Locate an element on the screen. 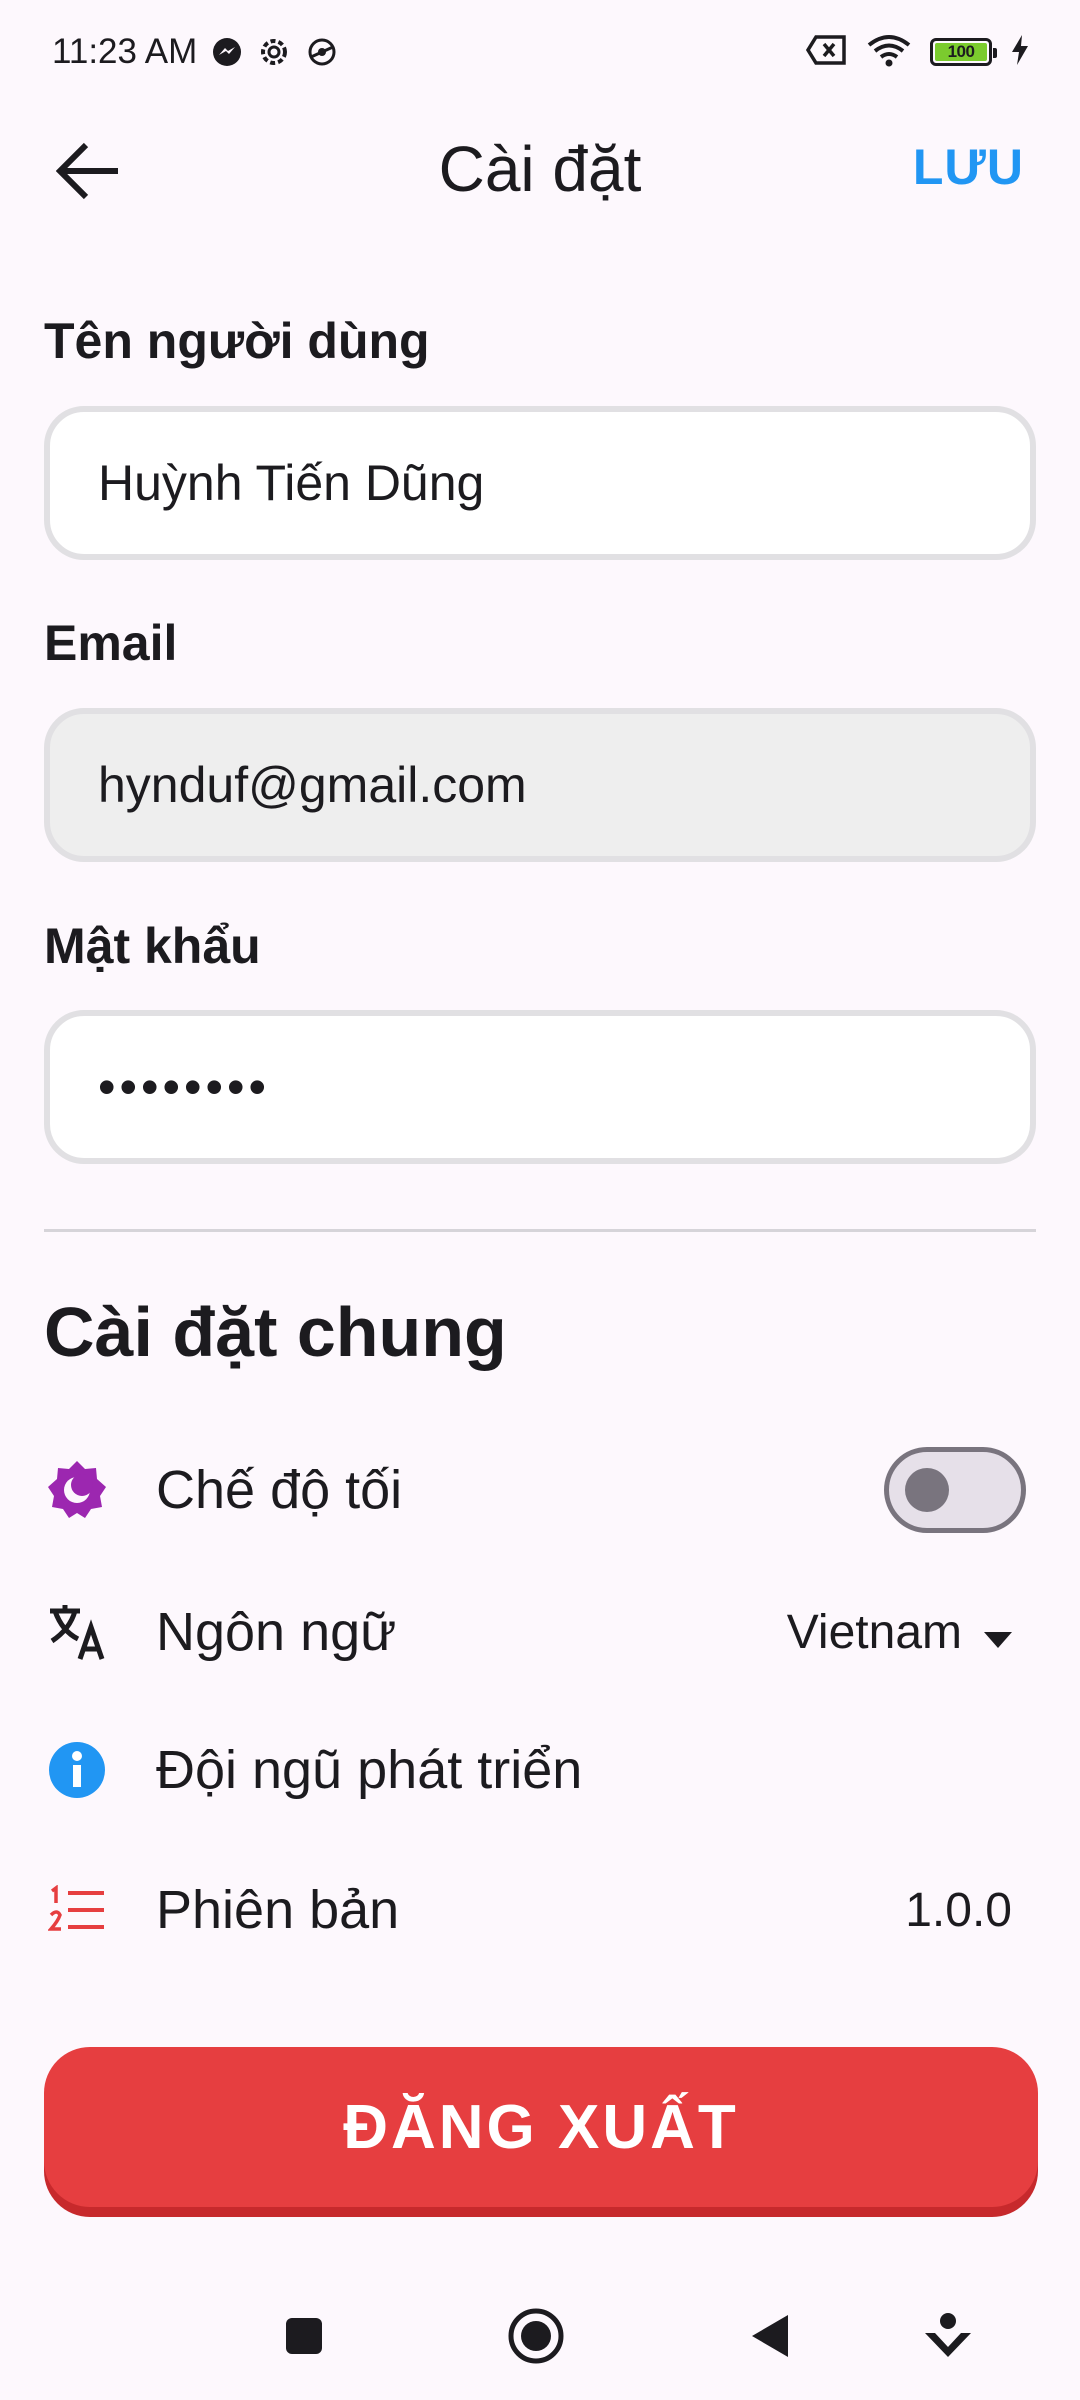 The image size is (1080, 2400). status-time: 11:23 AM is located at coordinates (125, 51).